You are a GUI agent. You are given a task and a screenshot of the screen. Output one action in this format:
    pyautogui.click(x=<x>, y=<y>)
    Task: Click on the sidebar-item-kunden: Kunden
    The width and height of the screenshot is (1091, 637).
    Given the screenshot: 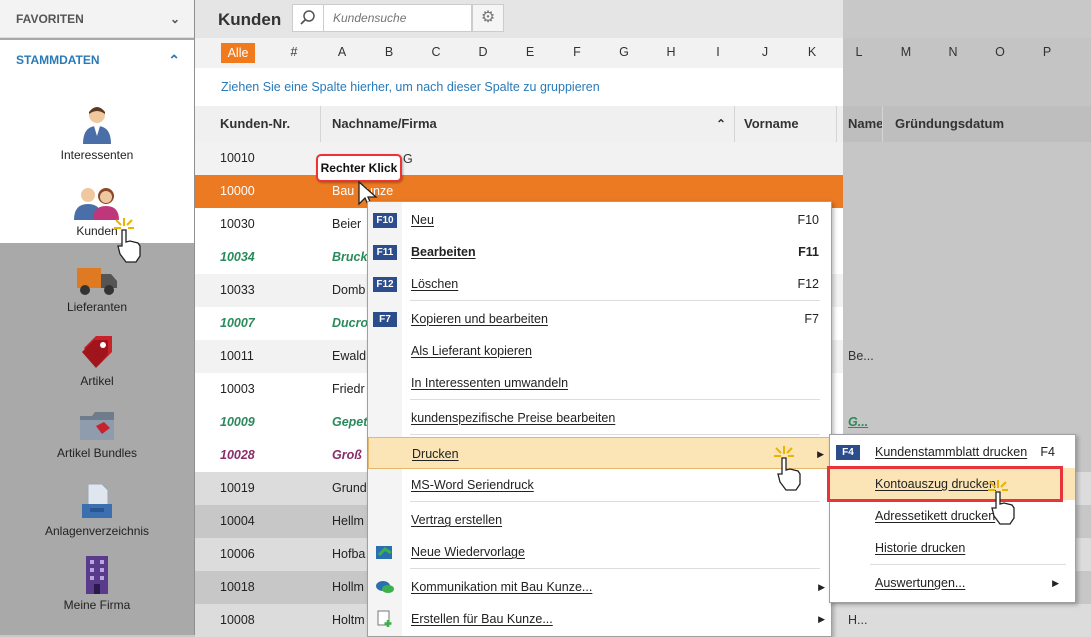 What is the action you would take?
    pyautogui.click(x=97, y=212)
    